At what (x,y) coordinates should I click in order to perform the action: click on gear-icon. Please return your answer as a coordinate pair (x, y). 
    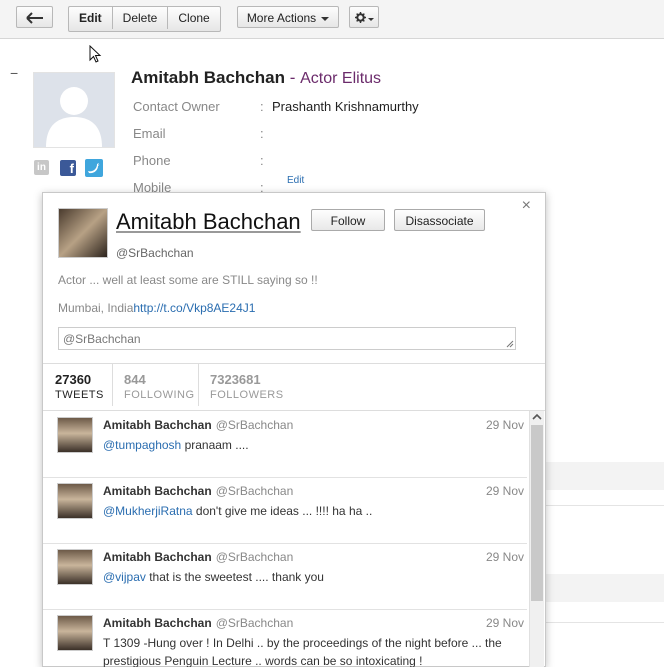
    Looking at the image, I should click on (360, 17).